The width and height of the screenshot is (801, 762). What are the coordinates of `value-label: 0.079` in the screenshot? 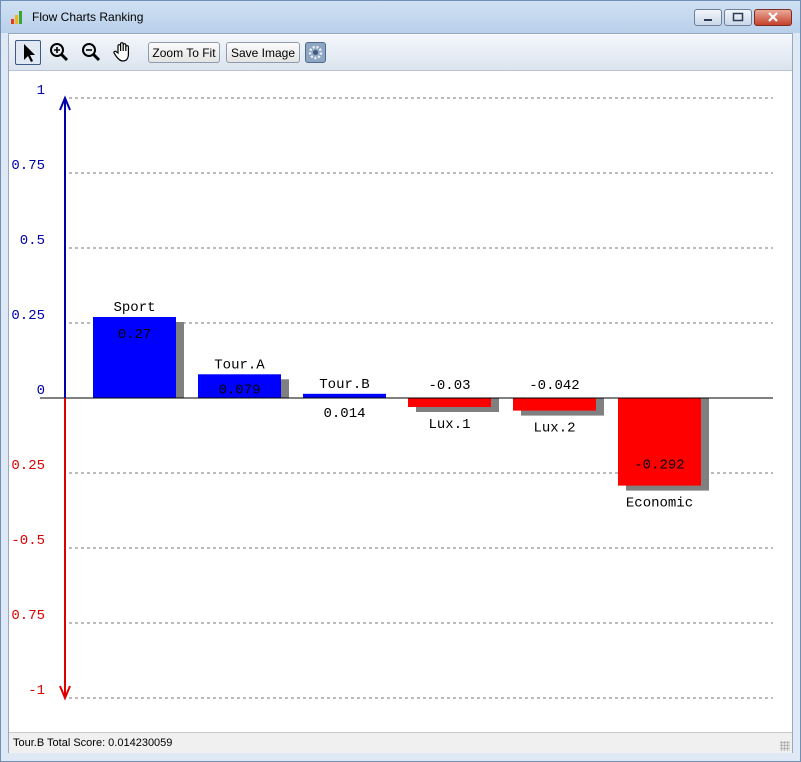 It's located at (239, 390).